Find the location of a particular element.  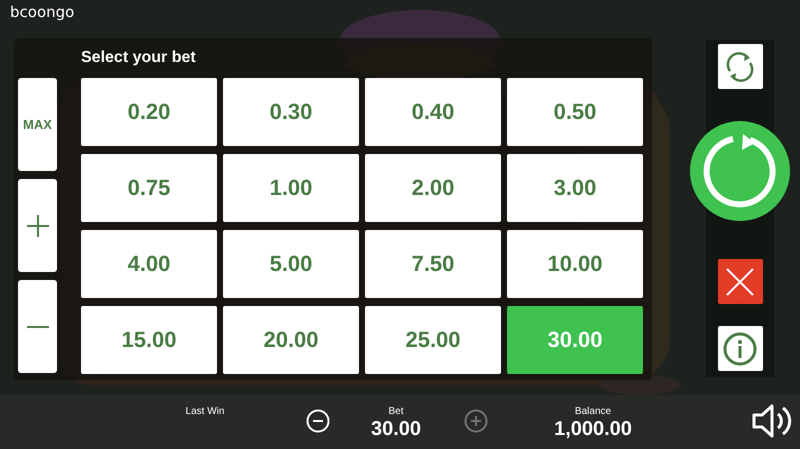

balance-value: 1,000.00 is located at coordinates (593, 429).